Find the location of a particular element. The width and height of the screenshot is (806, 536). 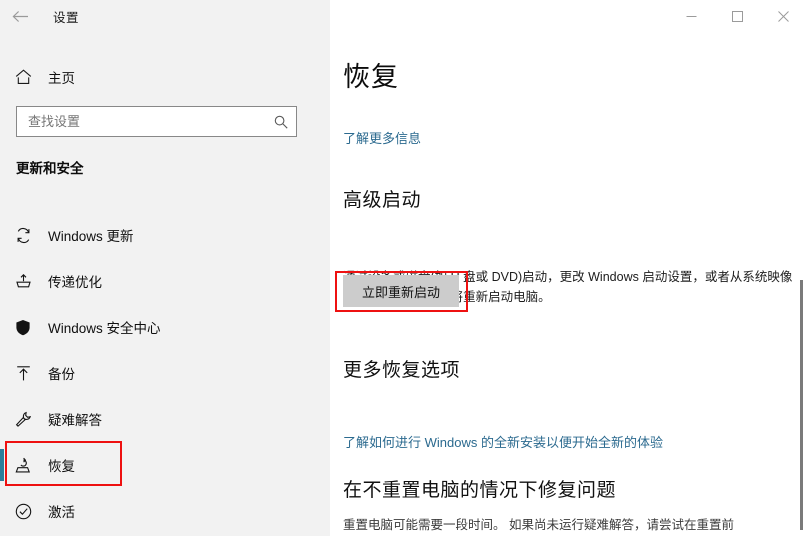

title-bar: 设置 is located at coordinates (403, 16).